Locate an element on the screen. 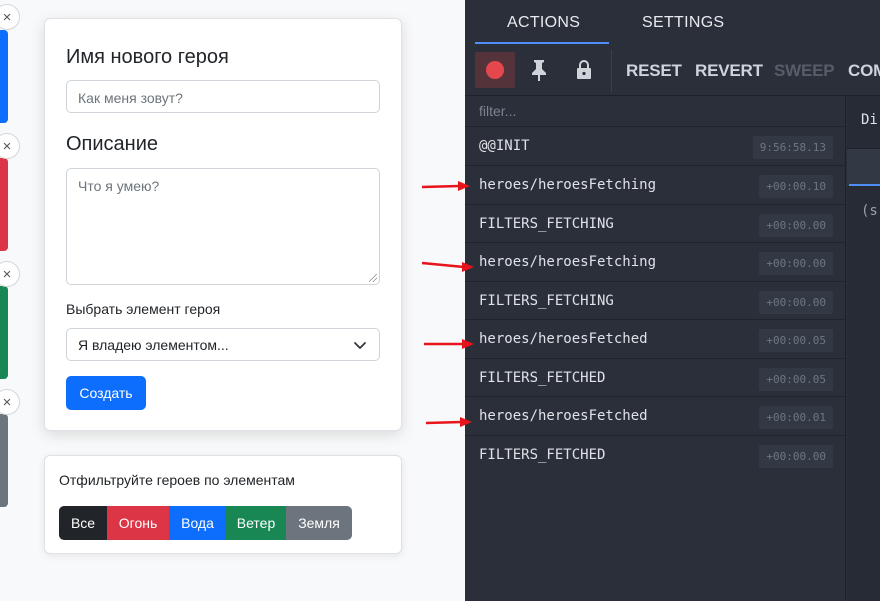 The image size is (880, 601). sweep-button: SWEEP is located at coordinates (804, 71).